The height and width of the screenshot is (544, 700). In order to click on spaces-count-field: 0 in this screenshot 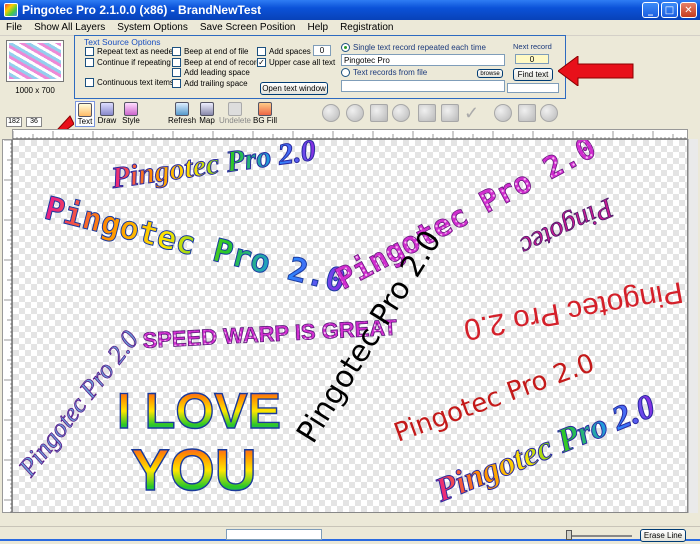, I will do `click(322, 50)`.